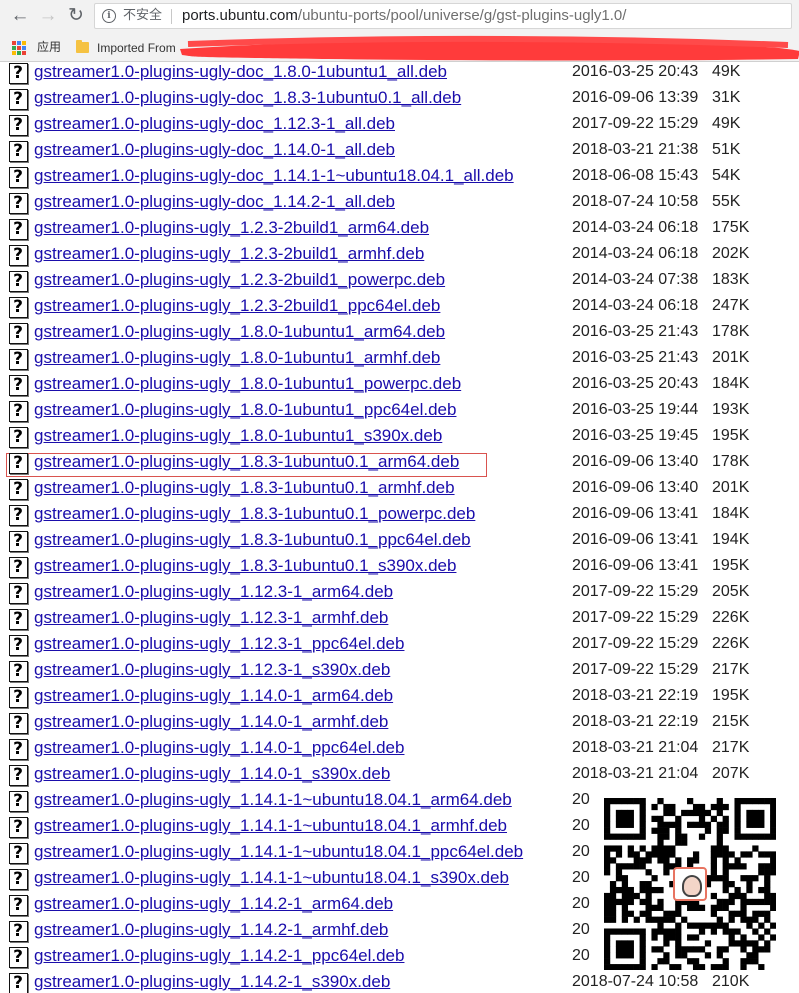 This screenshot has height=993, width=799. What do you see at coordinates (142, 16) in the screenshot?
I see `security-label: 不安全` at bounding box center [142, 16].